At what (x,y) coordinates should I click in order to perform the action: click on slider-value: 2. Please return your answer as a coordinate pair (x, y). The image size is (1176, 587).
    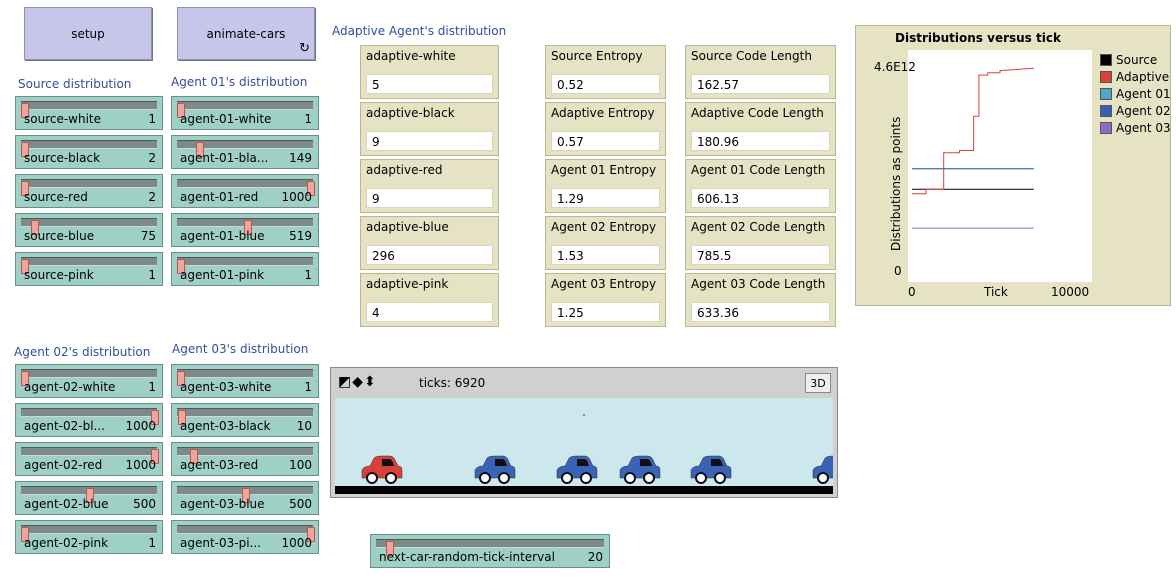
    Looking at the image, I should click on (152, 197).